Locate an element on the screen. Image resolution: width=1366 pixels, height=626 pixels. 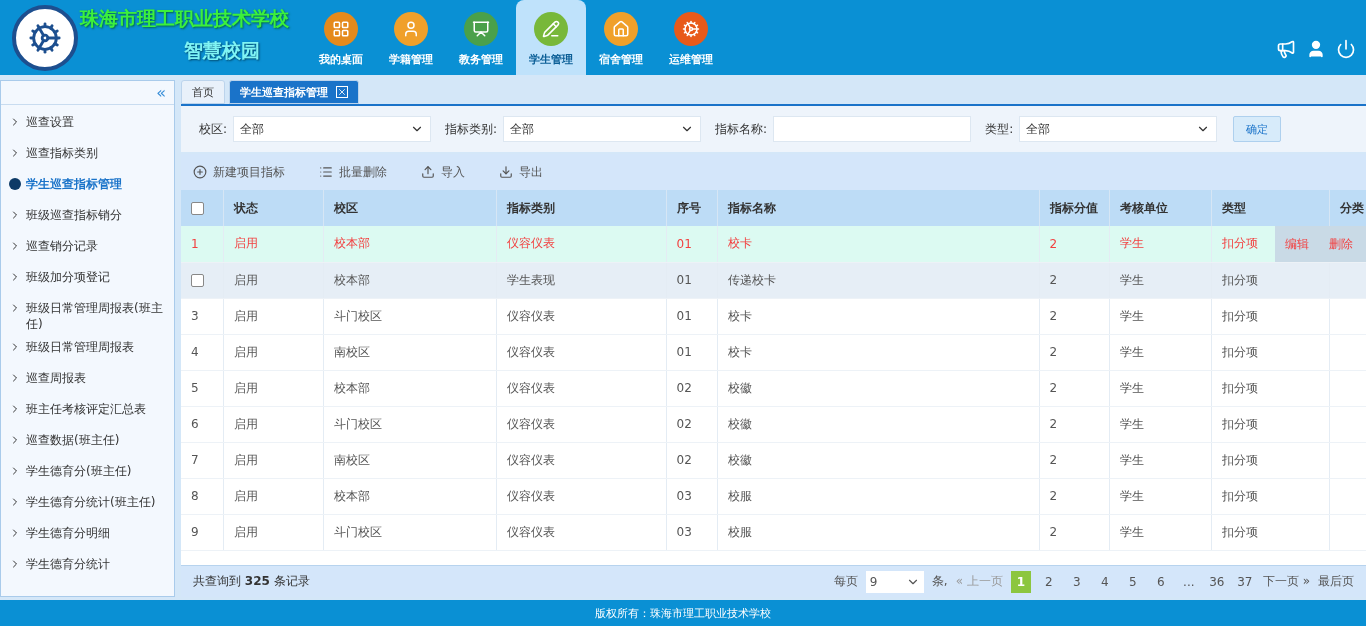
table-cell: 校徽 is located at coordinates (878, 388).